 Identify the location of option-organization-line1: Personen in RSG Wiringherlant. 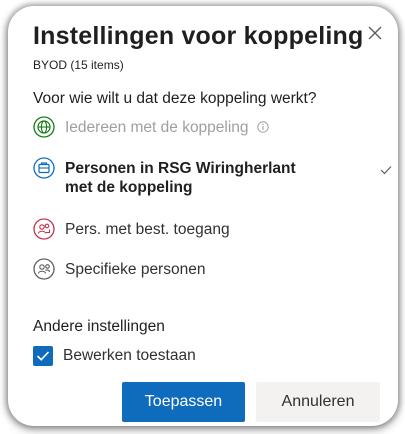
(180, 168).